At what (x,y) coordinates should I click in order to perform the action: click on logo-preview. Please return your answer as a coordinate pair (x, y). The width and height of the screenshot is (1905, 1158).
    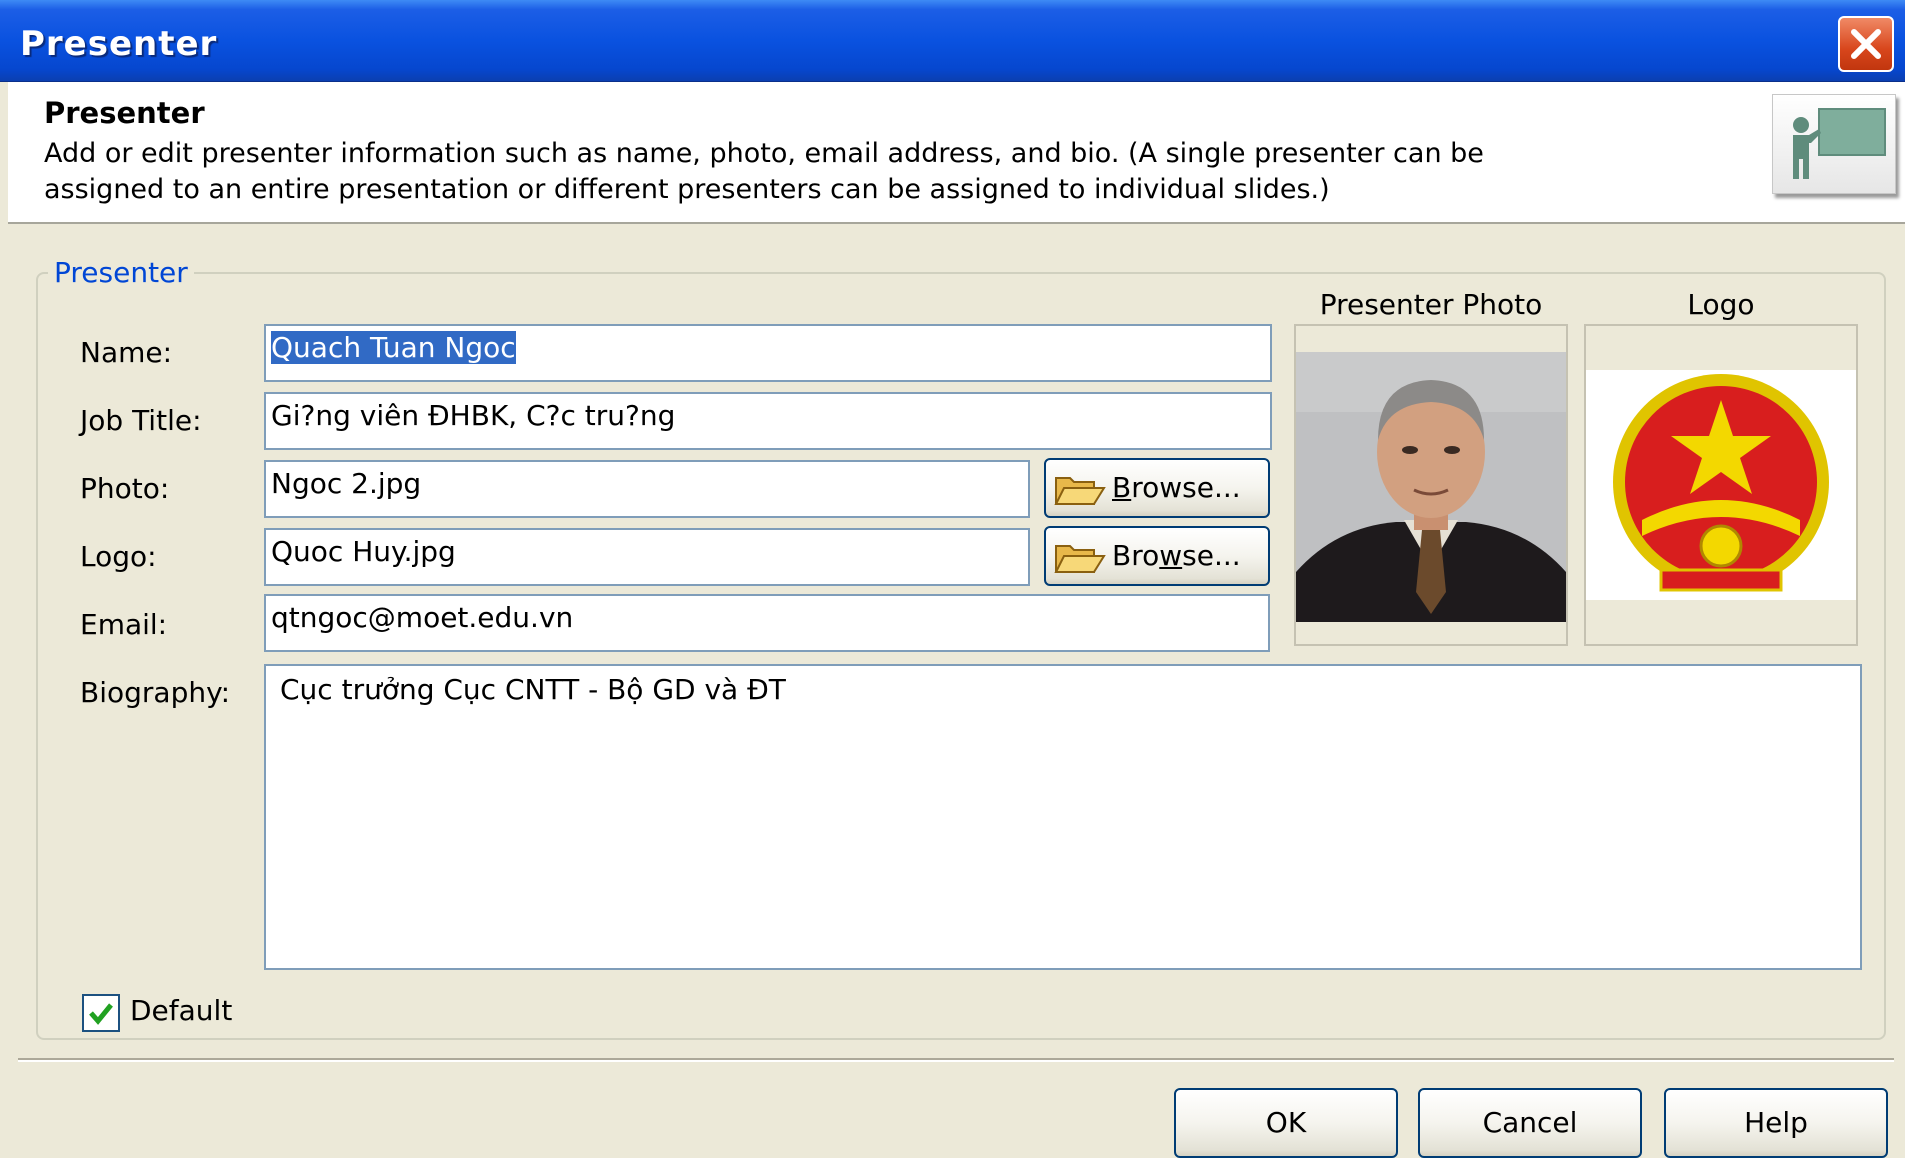
    Looking at the image, I should click on (1721, 485).